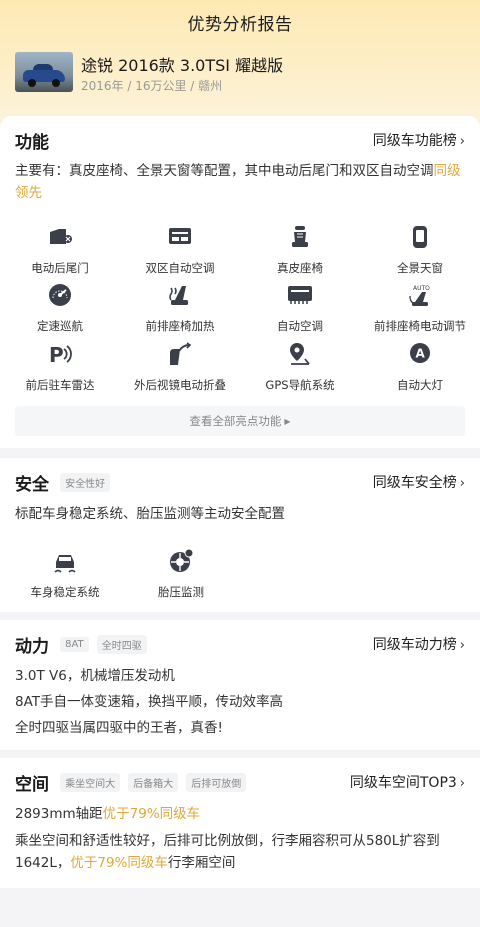 This screenshot has width=480, height=927. Describe the element at coordinates (60, 295) in the screenshot. I see `cruise-control-icon` at that location.